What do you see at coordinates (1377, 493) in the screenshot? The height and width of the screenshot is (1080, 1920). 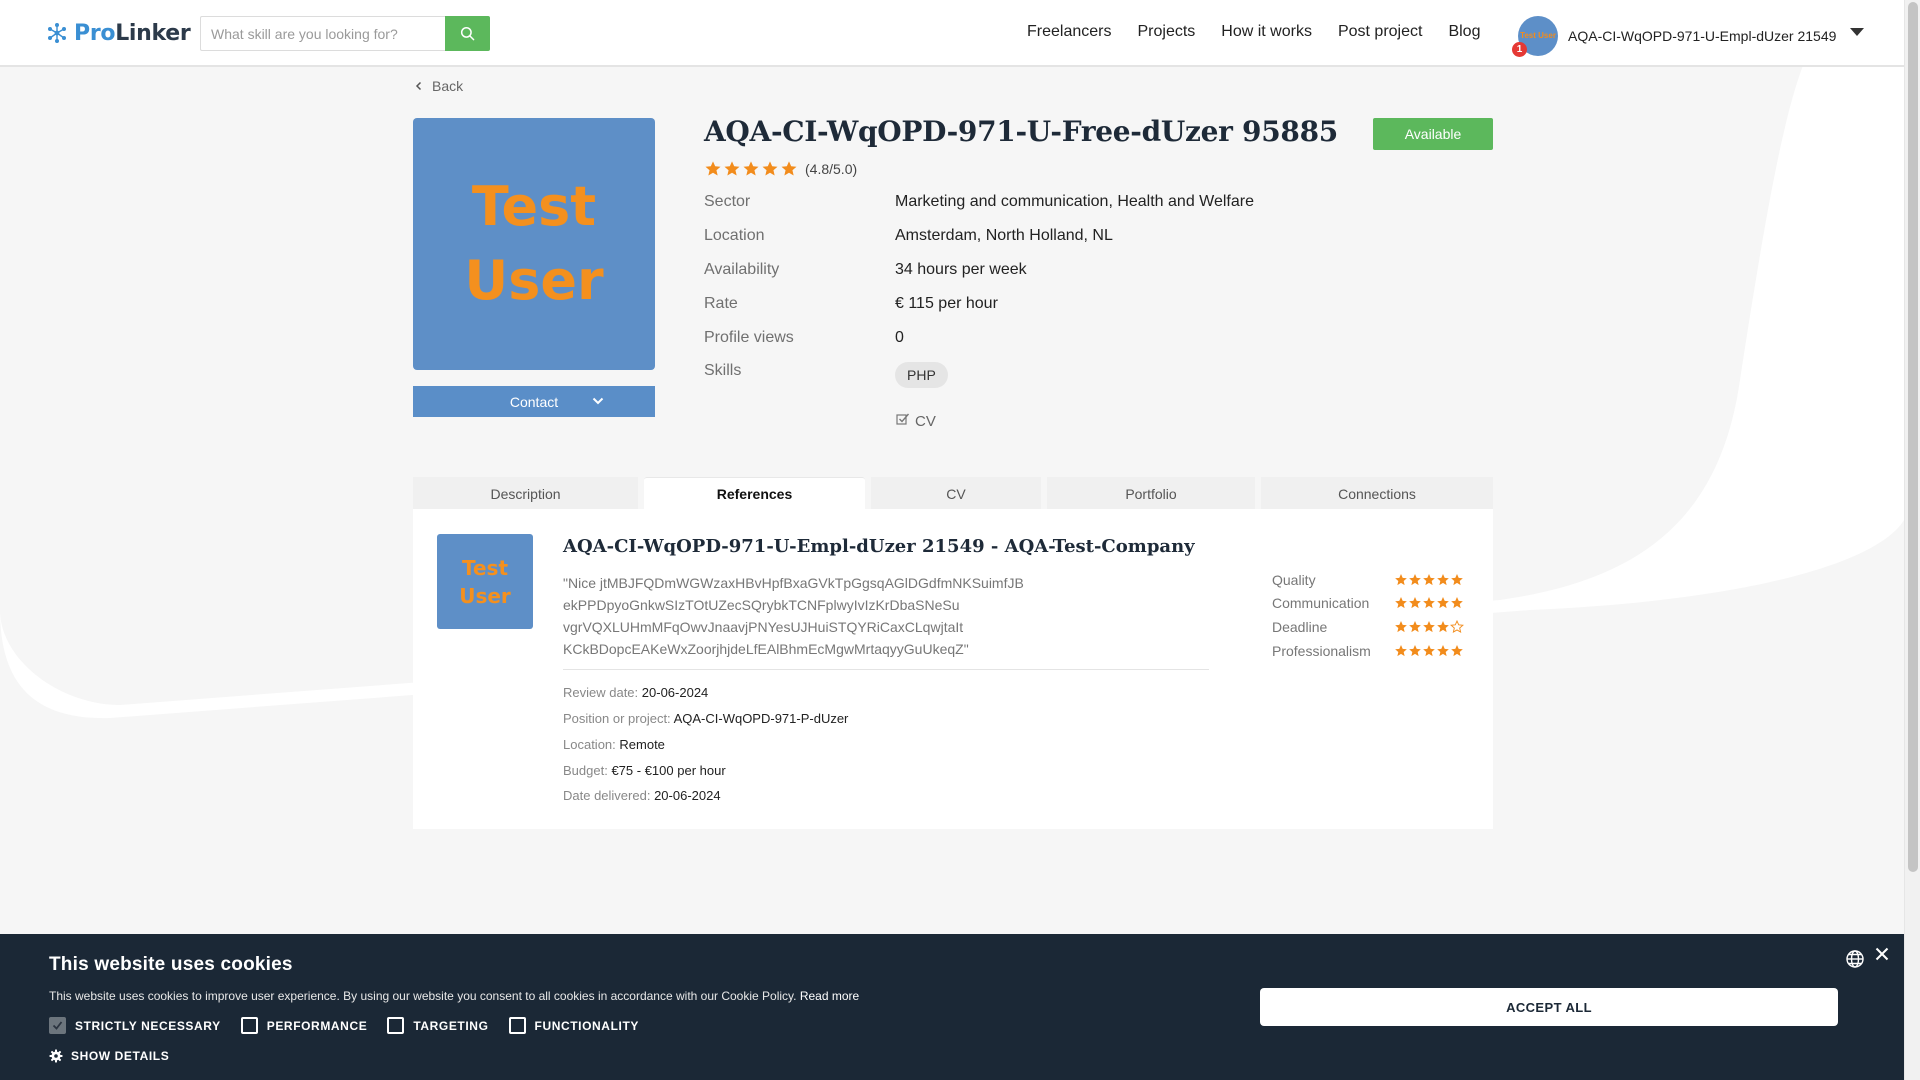 I see `tab-connections: Connections` at bounding box center [1377, 493].